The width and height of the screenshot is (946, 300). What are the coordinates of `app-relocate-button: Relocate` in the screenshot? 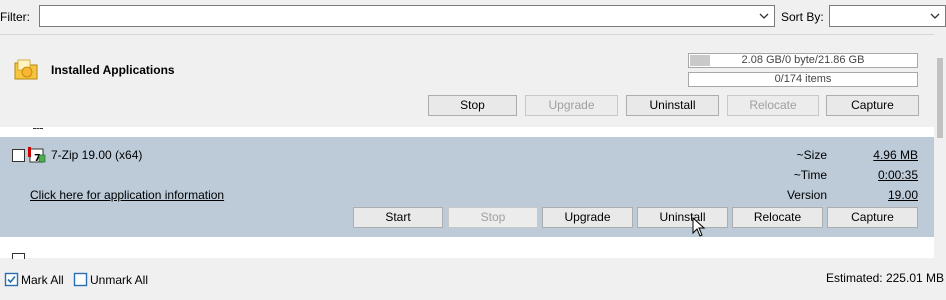 It's located at (777, 217).